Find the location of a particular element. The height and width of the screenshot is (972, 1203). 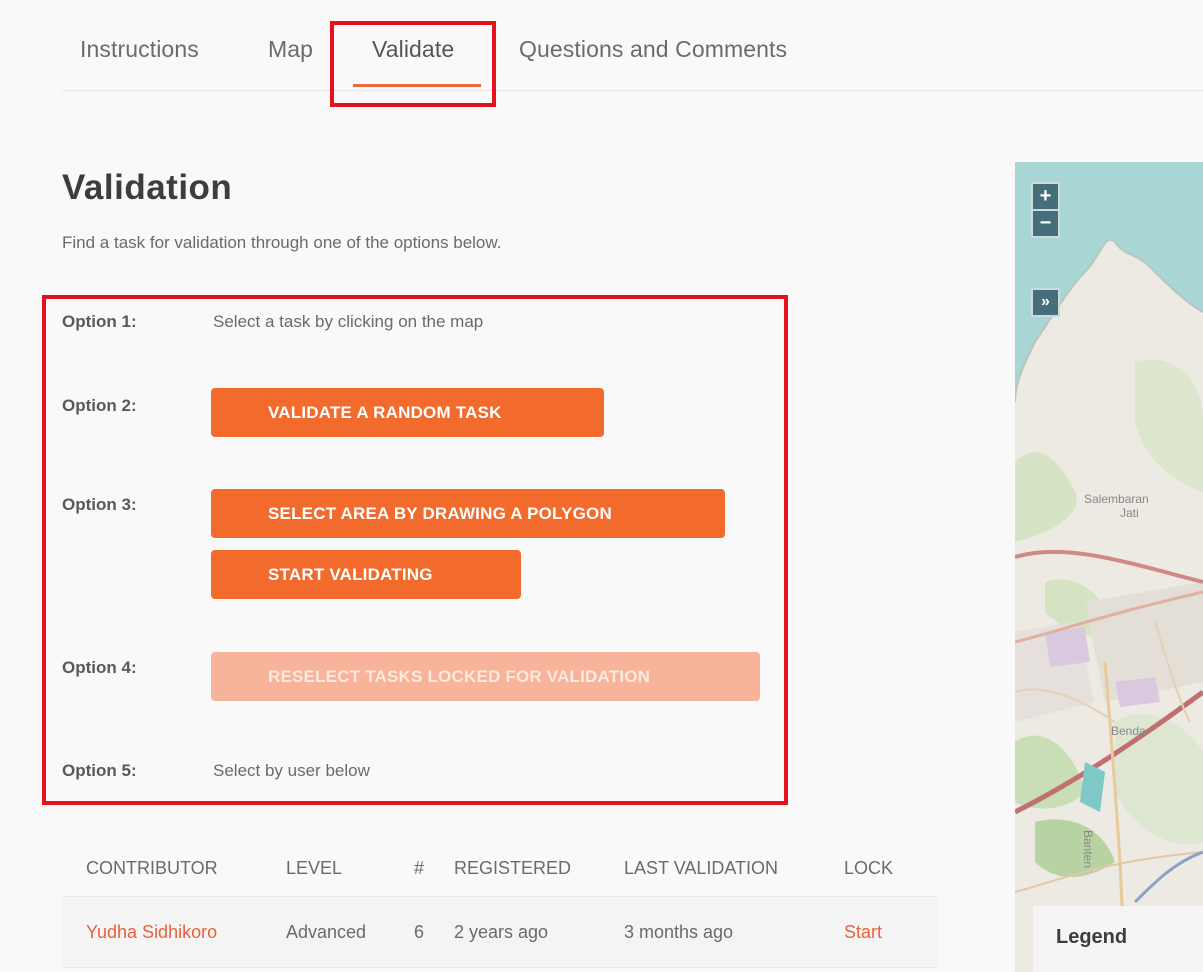

zoom-in-button: + is located at coordinates (1045, 196).